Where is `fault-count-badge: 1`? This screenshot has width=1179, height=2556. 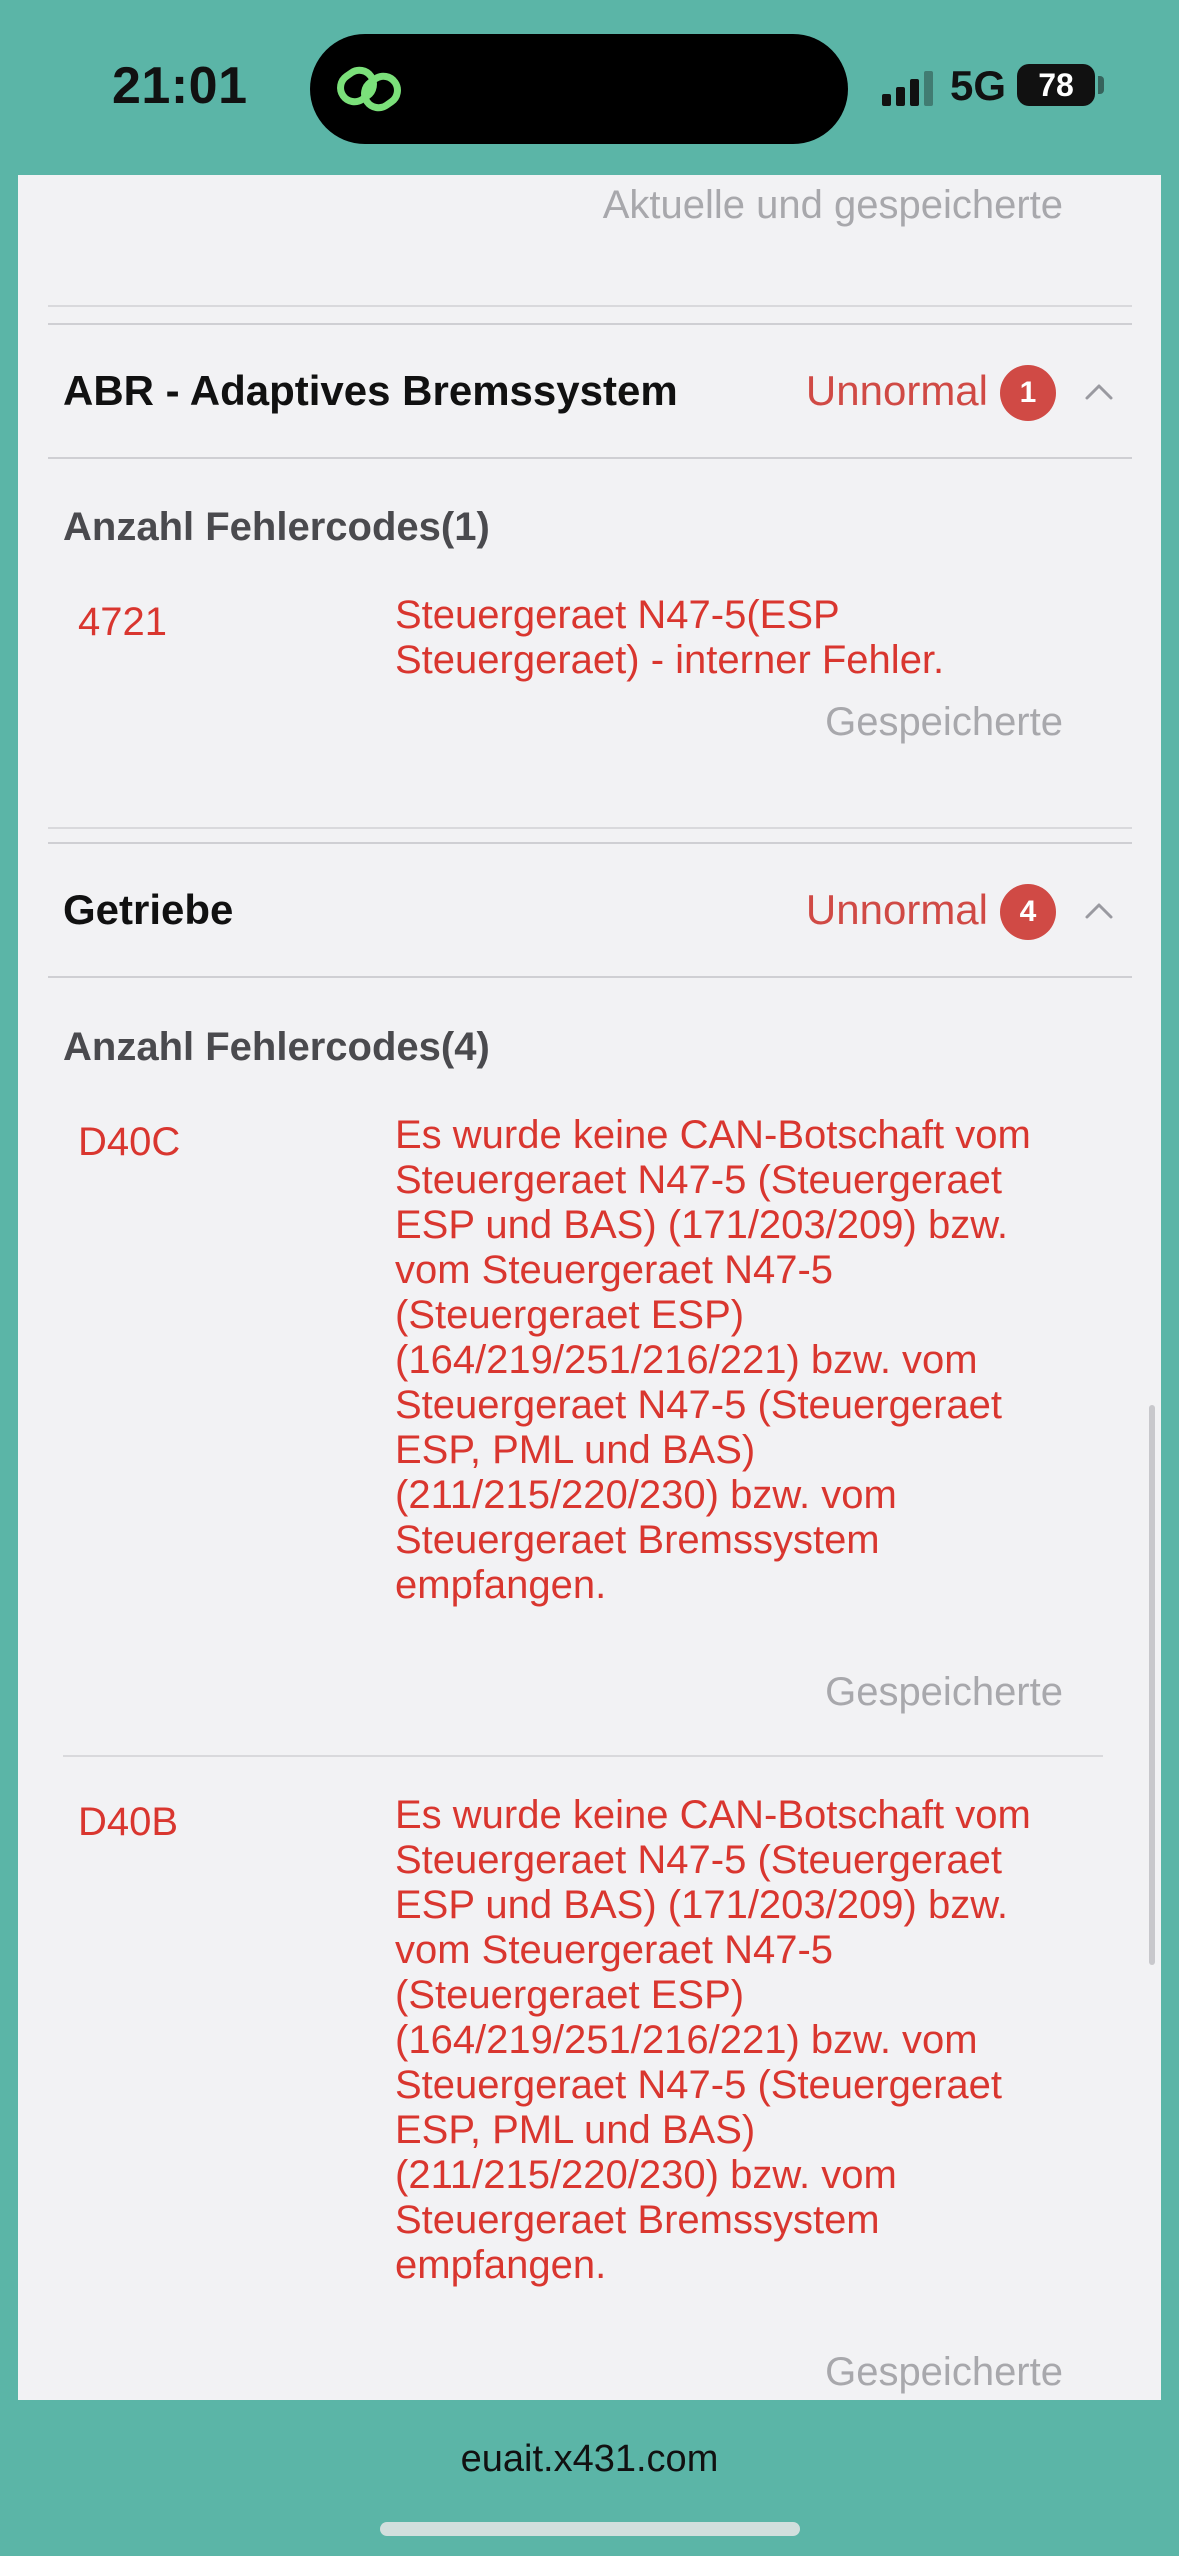 fault-count-badge: 1 is located at coordinates (1028, 393).